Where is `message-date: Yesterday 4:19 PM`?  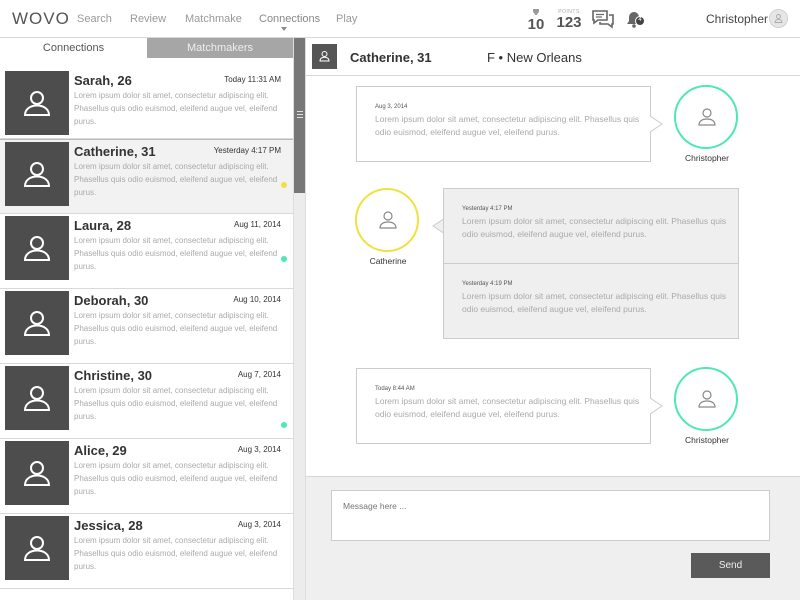
message-date: Yesterday 4:19 PM is located at coordinates (487, 284).